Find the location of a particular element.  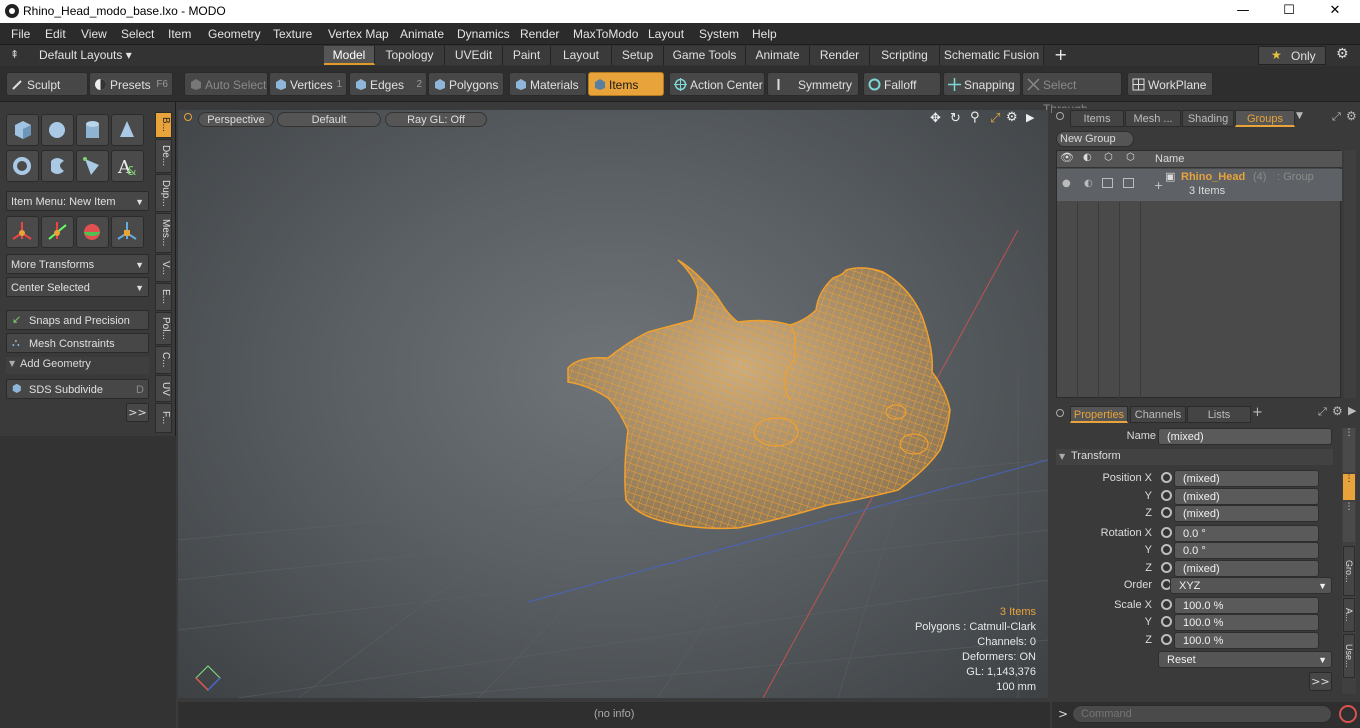

pen-tool-icon is located at coordinates (92, 166).